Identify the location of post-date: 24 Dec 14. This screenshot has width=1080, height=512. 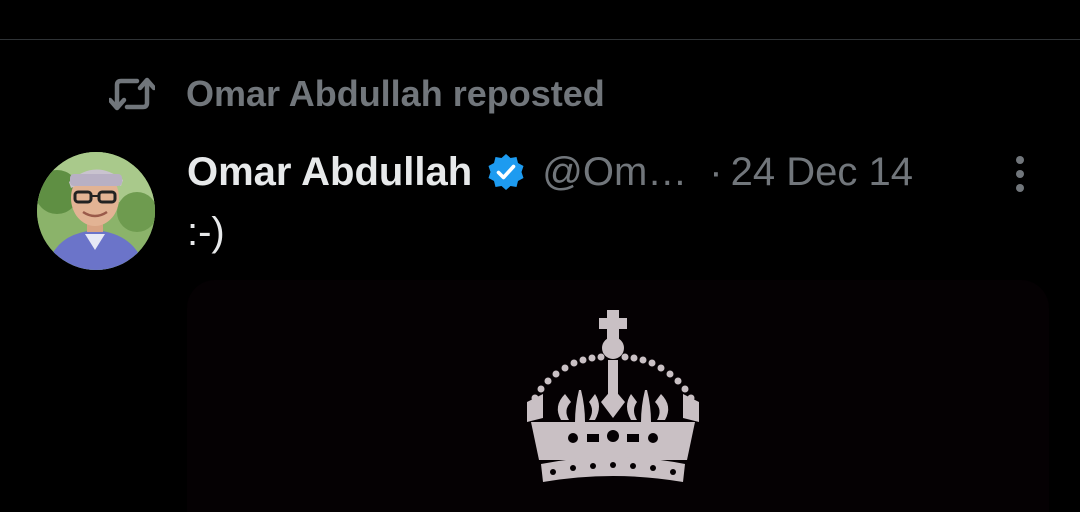
(822, 172).